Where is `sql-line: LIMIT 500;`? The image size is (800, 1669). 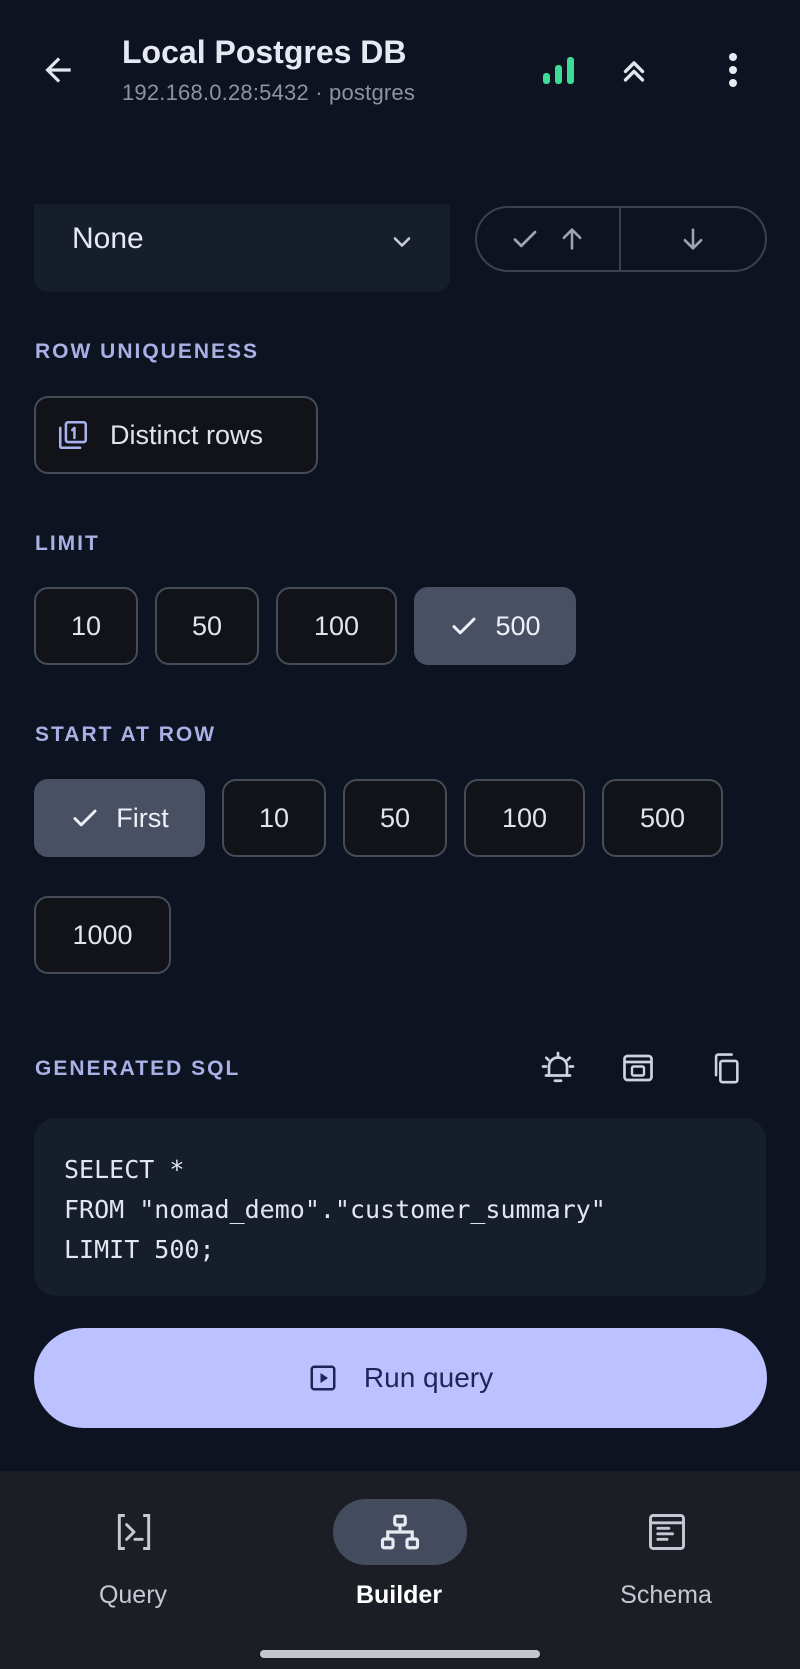
sql-line: LIMIT 500; is located at coordinates (139, 1249).